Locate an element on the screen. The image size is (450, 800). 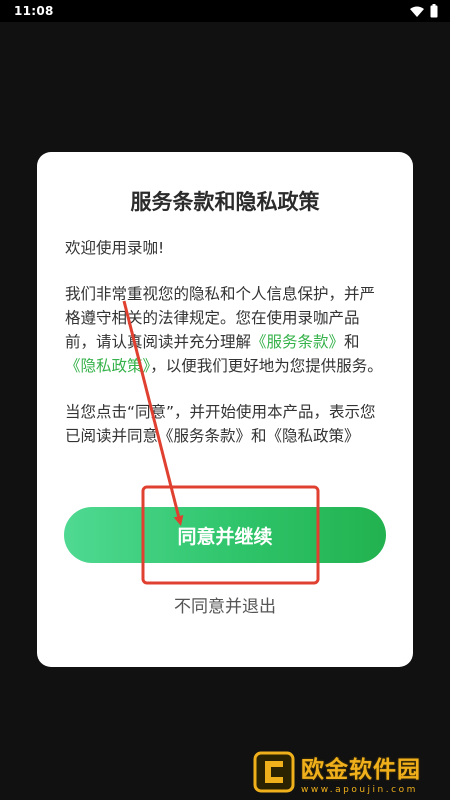
watermark-text: 欧金软件园 www.apoujin.com is located at coordinates (361, 772).